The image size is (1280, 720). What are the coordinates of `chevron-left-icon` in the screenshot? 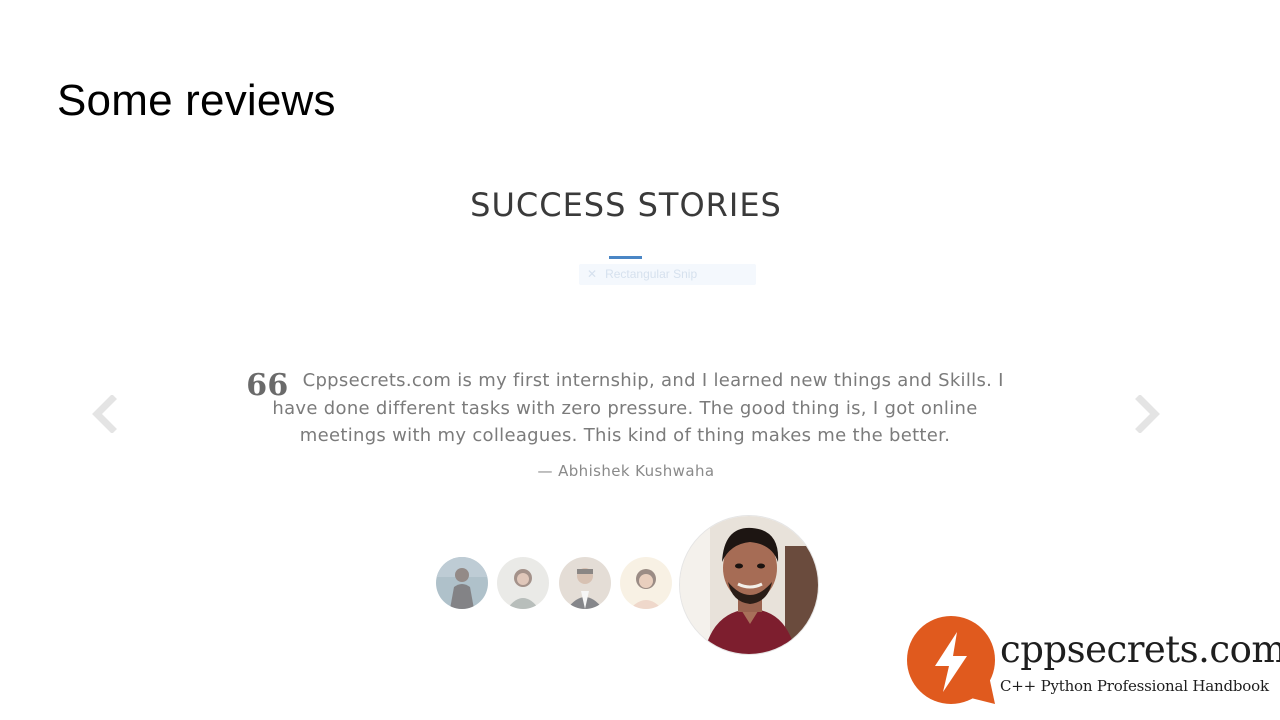 It's located at (104, 414).